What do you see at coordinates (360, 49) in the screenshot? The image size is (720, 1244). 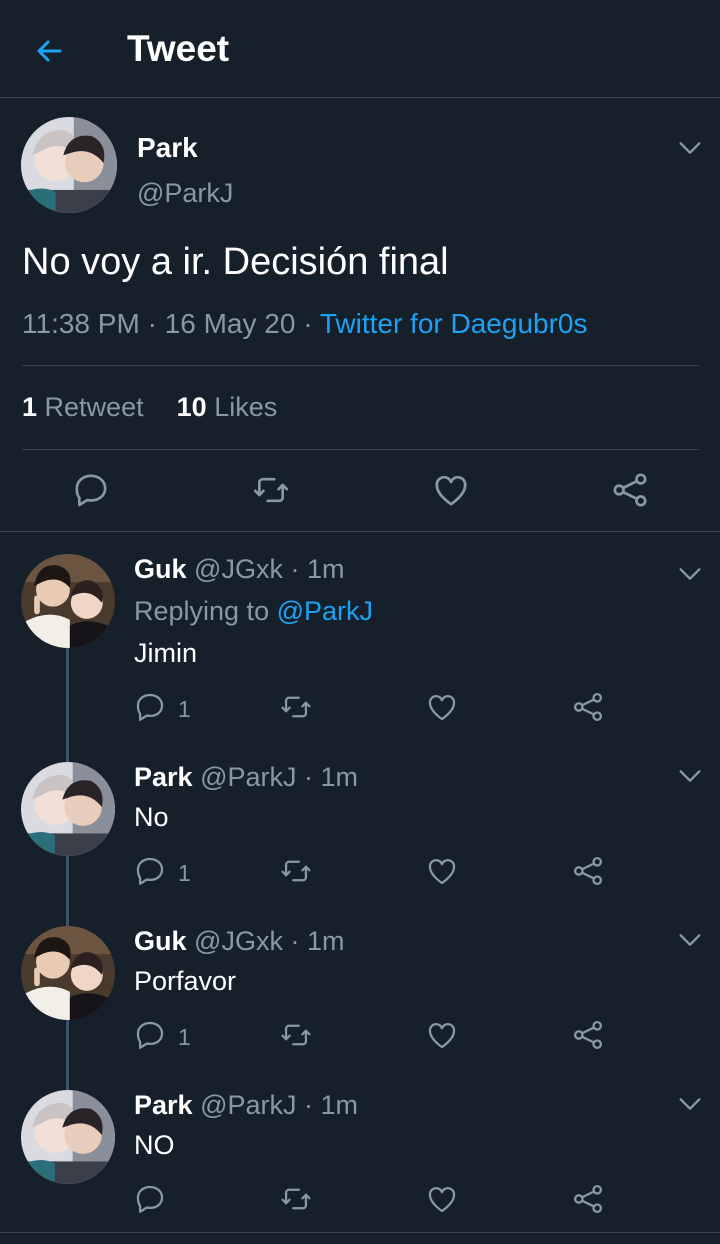 I see `top-app-bar: Tweet` at bounding box center [360, 49].